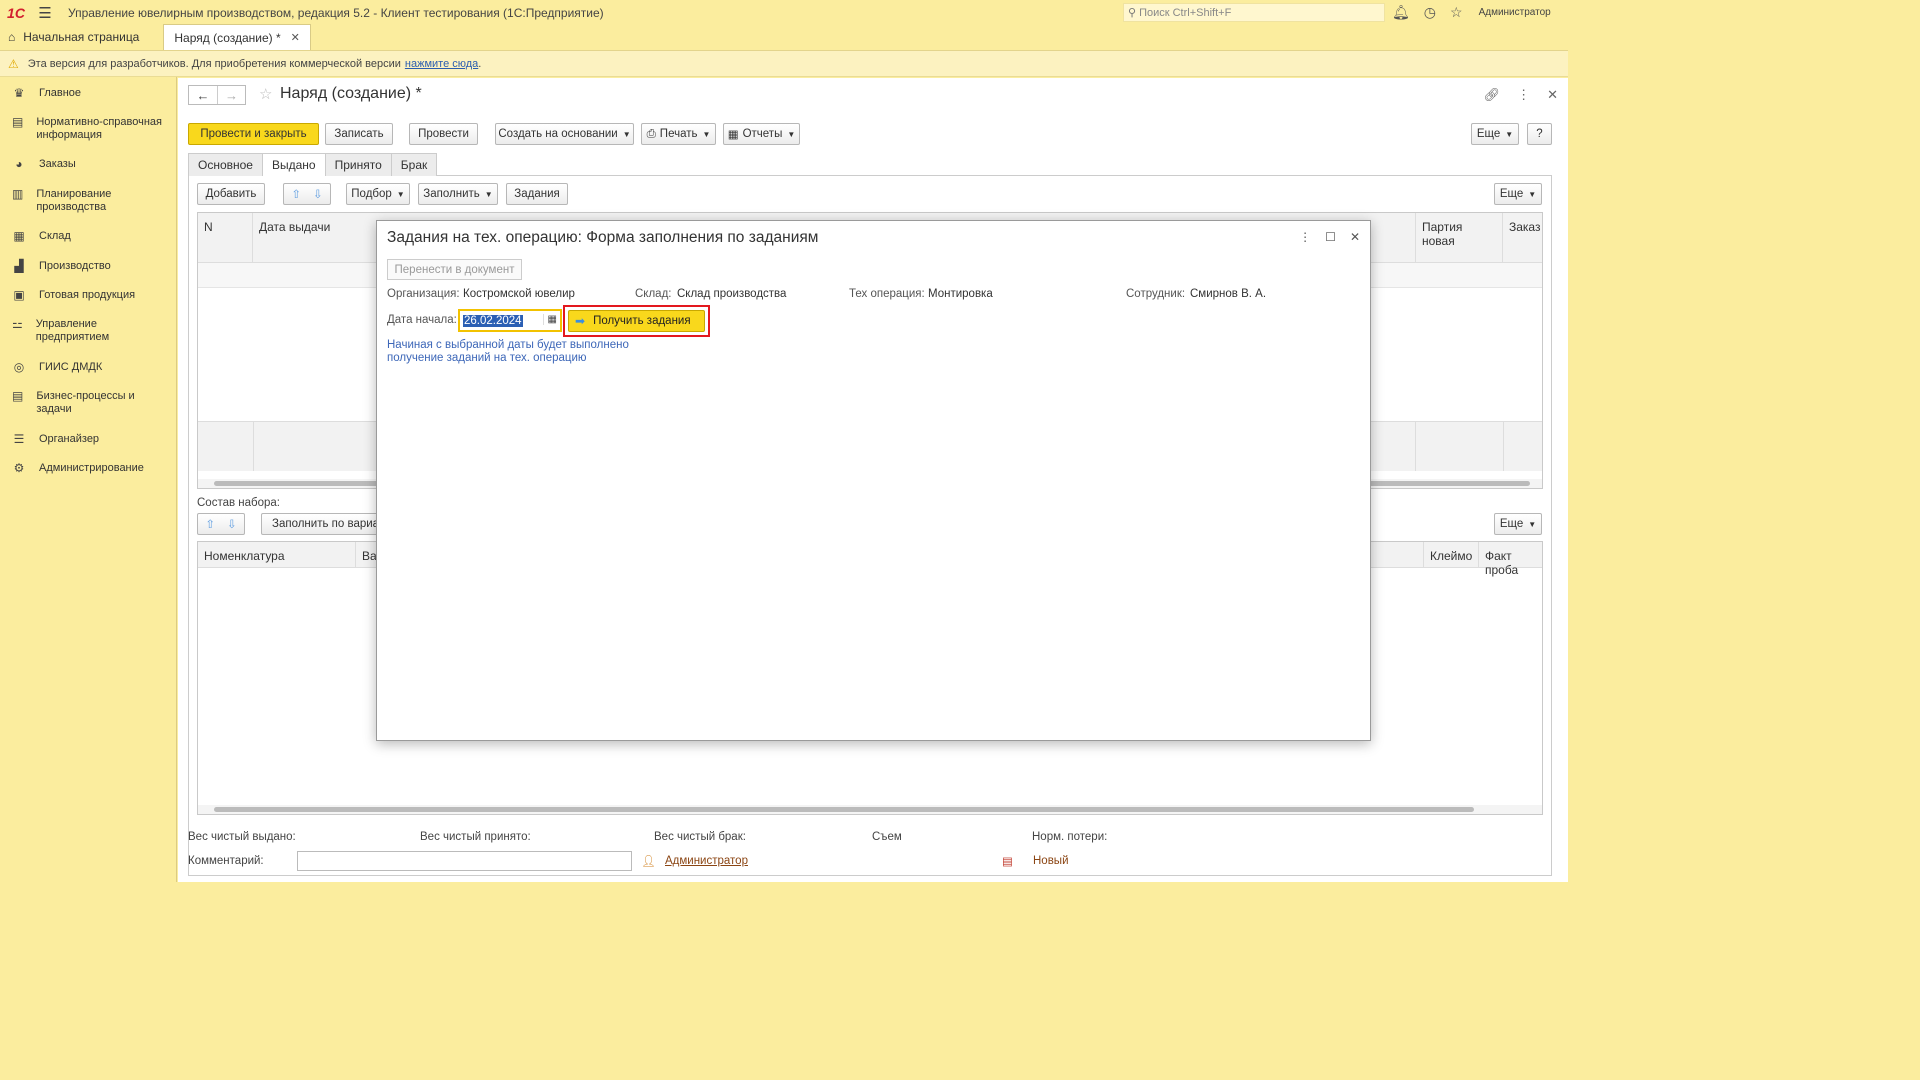 Image resolution: width=1920 pixels, height=1080 pixels. Describe the element at coordinates (378, 194) in the screenshot. I see `selection-button: Подбор ▼` at that location.